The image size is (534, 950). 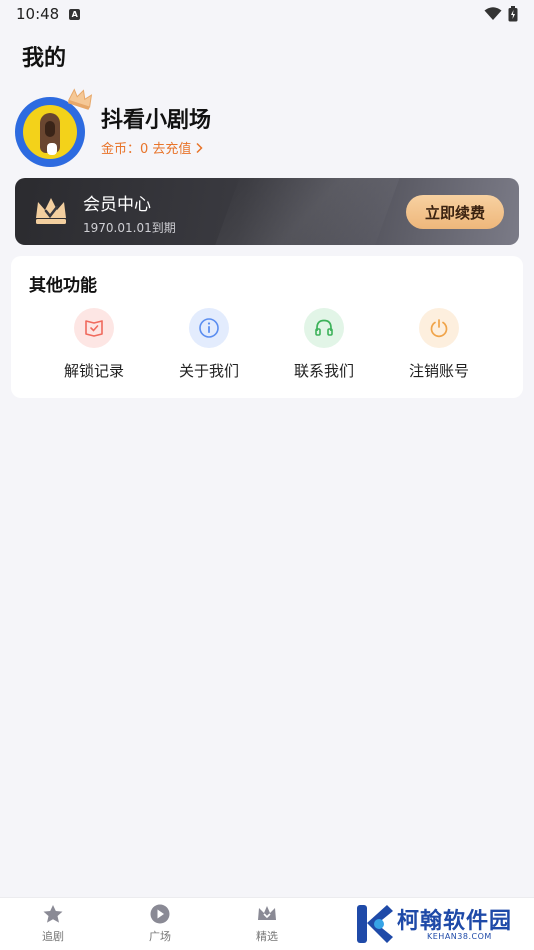 I want to click on status-bar: 10:48 A, so click(x=267, y=14).